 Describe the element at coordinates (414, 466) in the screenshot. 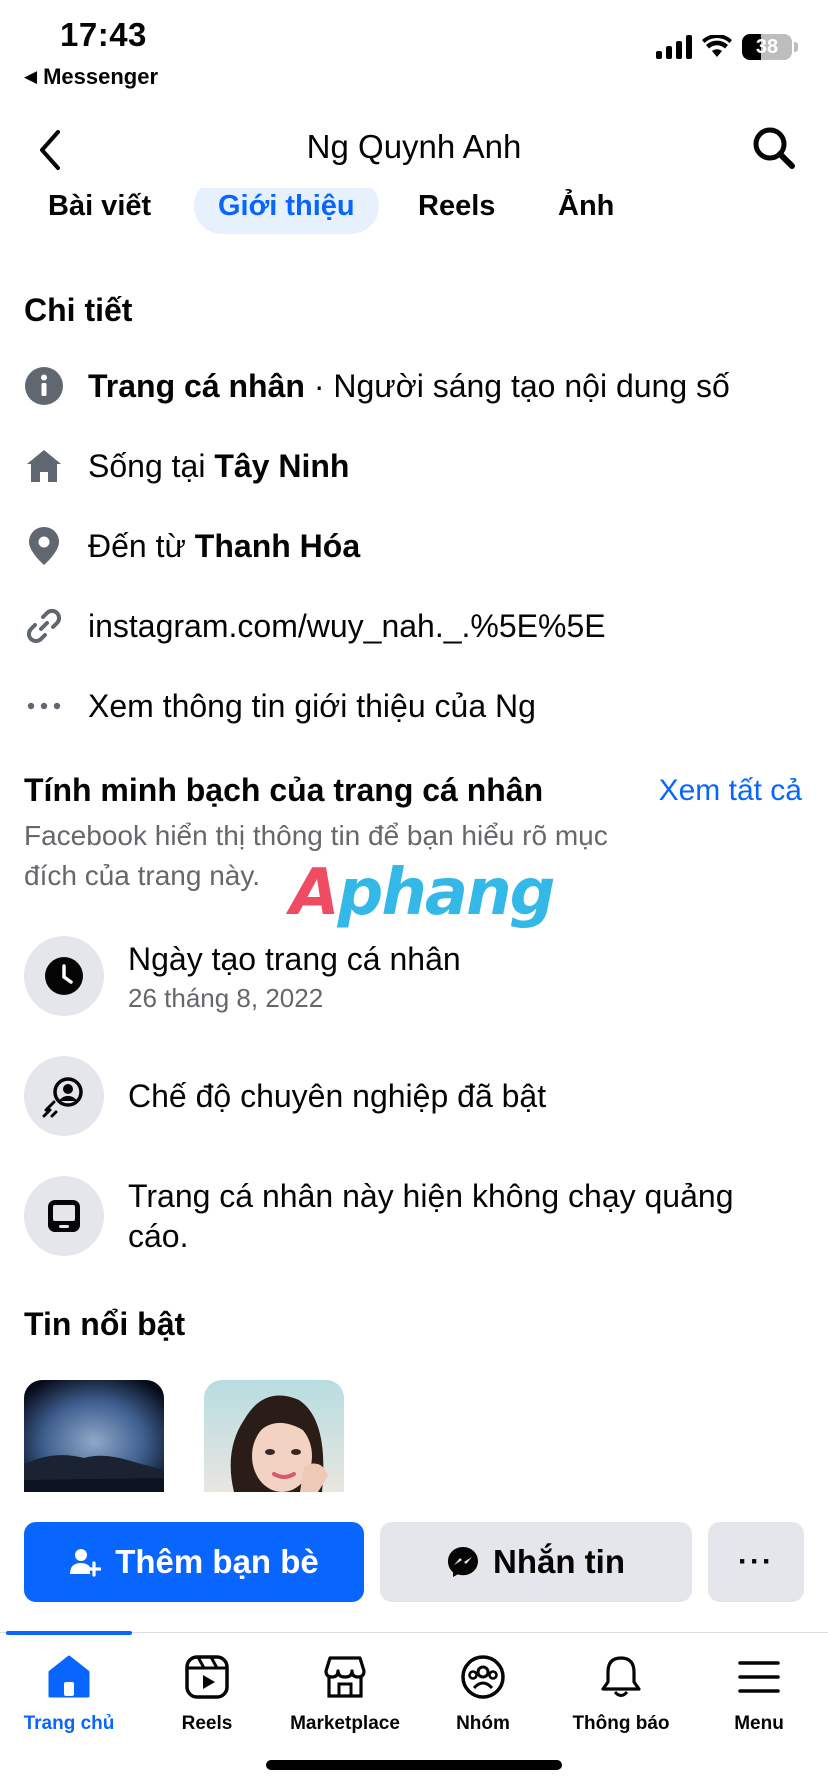

I see `detail-lives-in: Sống tại Tây Ninh` at that location.